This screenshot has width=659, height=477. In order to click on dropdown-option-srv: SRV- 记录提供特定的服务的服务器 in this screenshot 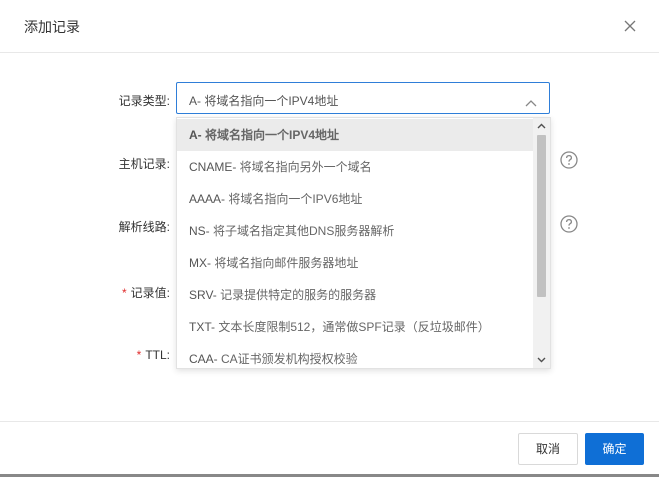, I will do `click(355, 295)`.